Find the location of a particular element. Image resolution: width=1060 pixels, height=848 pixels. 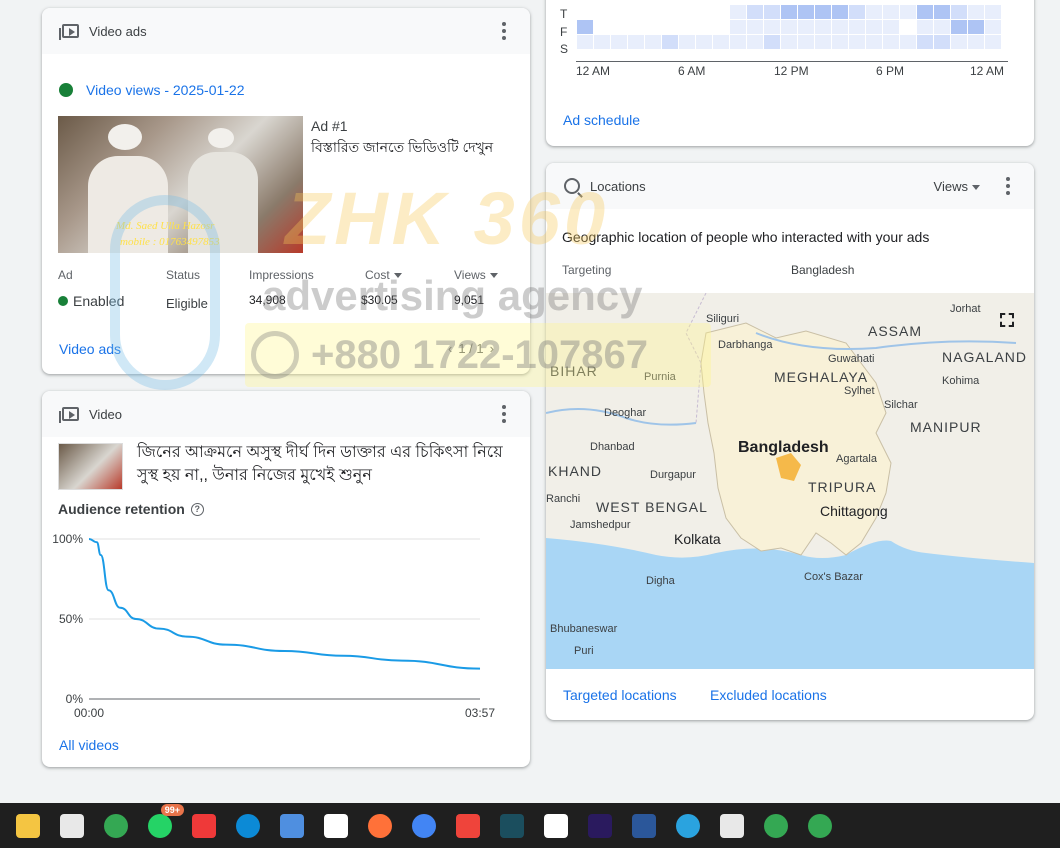

video-ads-link: Video ads is located at coordinates (90, 349).